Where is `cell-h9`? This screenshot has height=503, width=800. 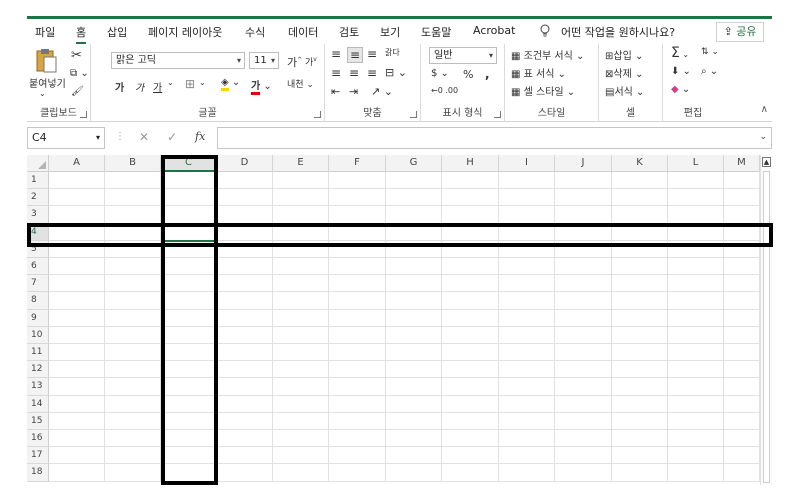 cell-h9 is located at coordinates (470, 318).